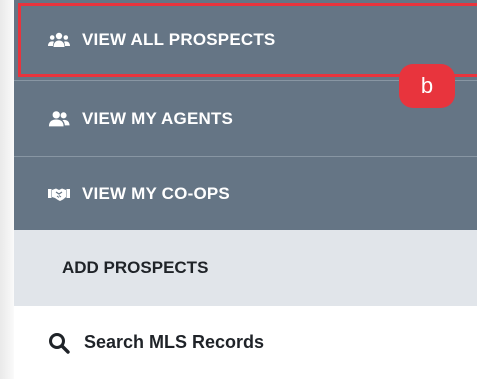  I want to click on search-item-label: Search MLS Records, so click(174, 342).